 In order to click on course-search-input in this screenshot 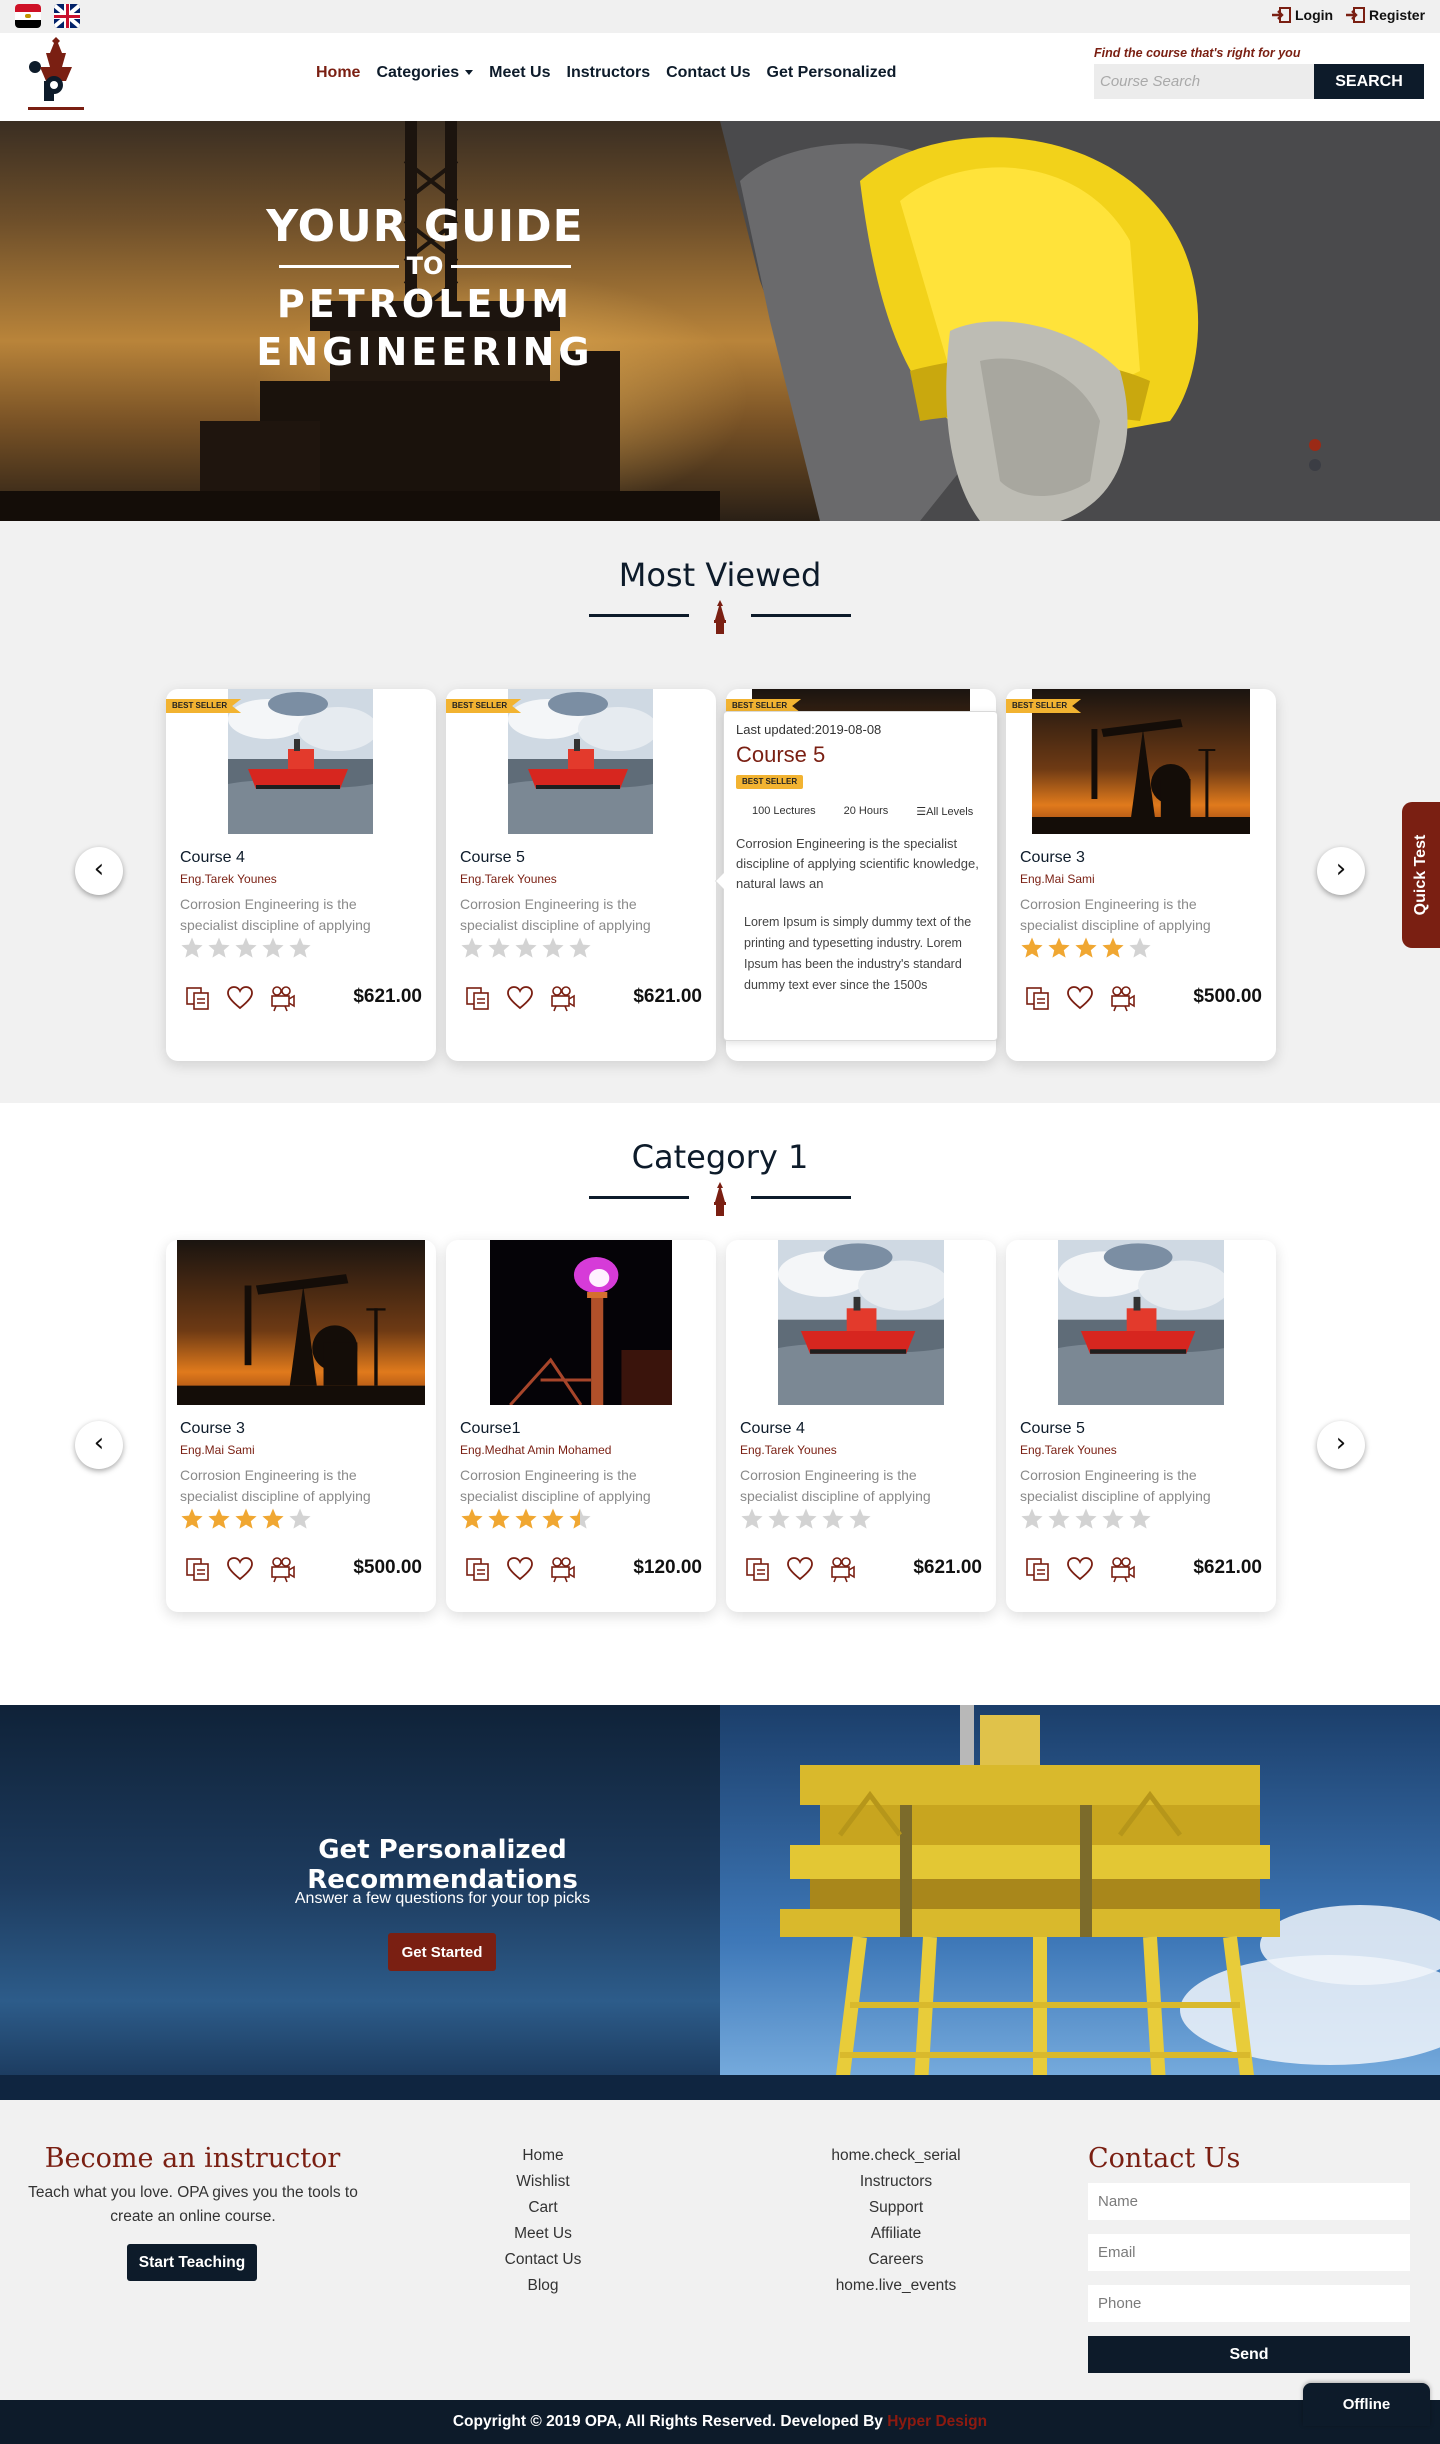, I will do `click(1204, 81)`.